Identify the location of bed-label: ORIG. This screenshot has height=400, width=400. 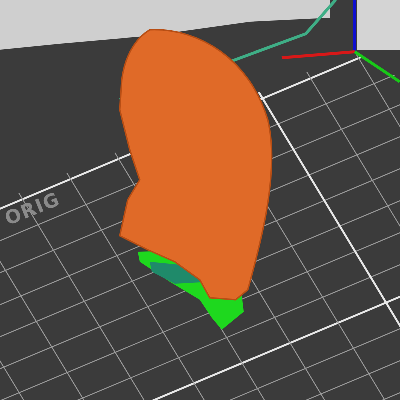
(33, 209).